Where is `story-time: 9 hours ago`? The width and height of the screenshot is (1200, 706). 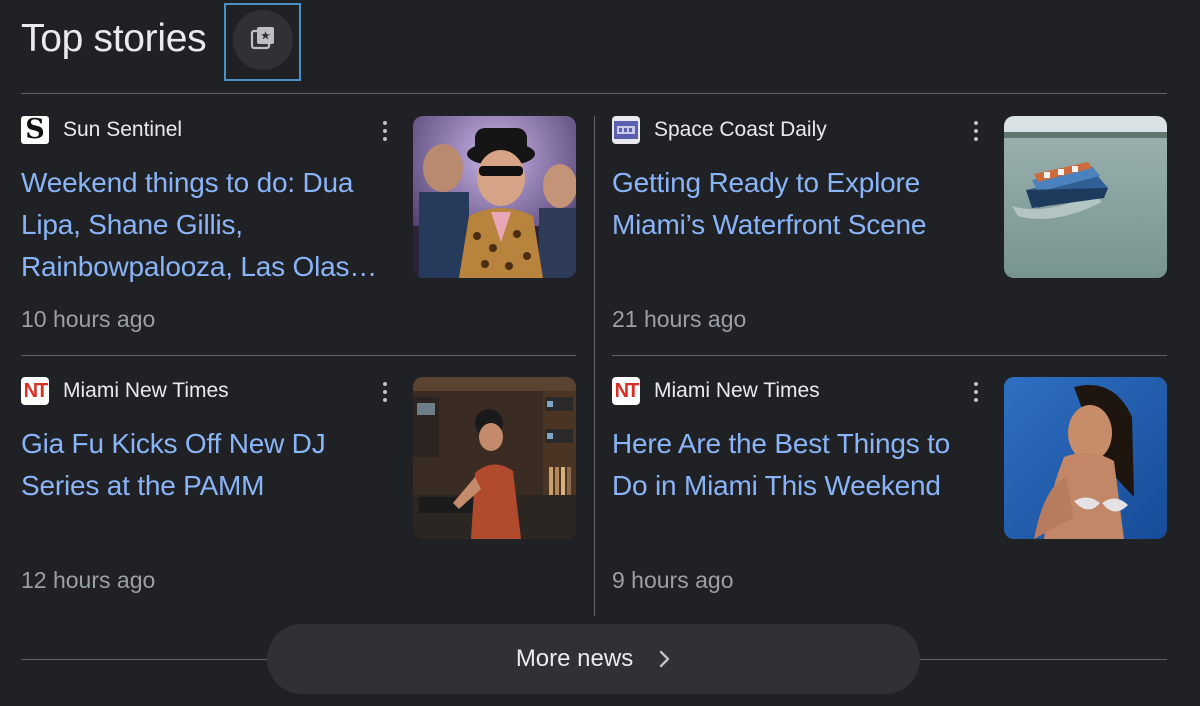
story-time: 9 hours ago is located at coordinates (673, 580).